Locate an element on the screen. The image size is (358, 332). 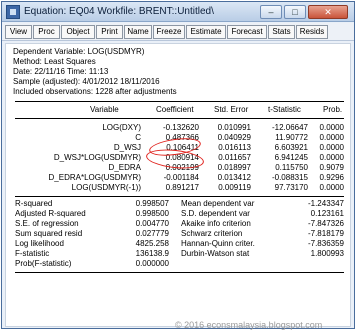
view-button: View is located at coordinates (18, 32).